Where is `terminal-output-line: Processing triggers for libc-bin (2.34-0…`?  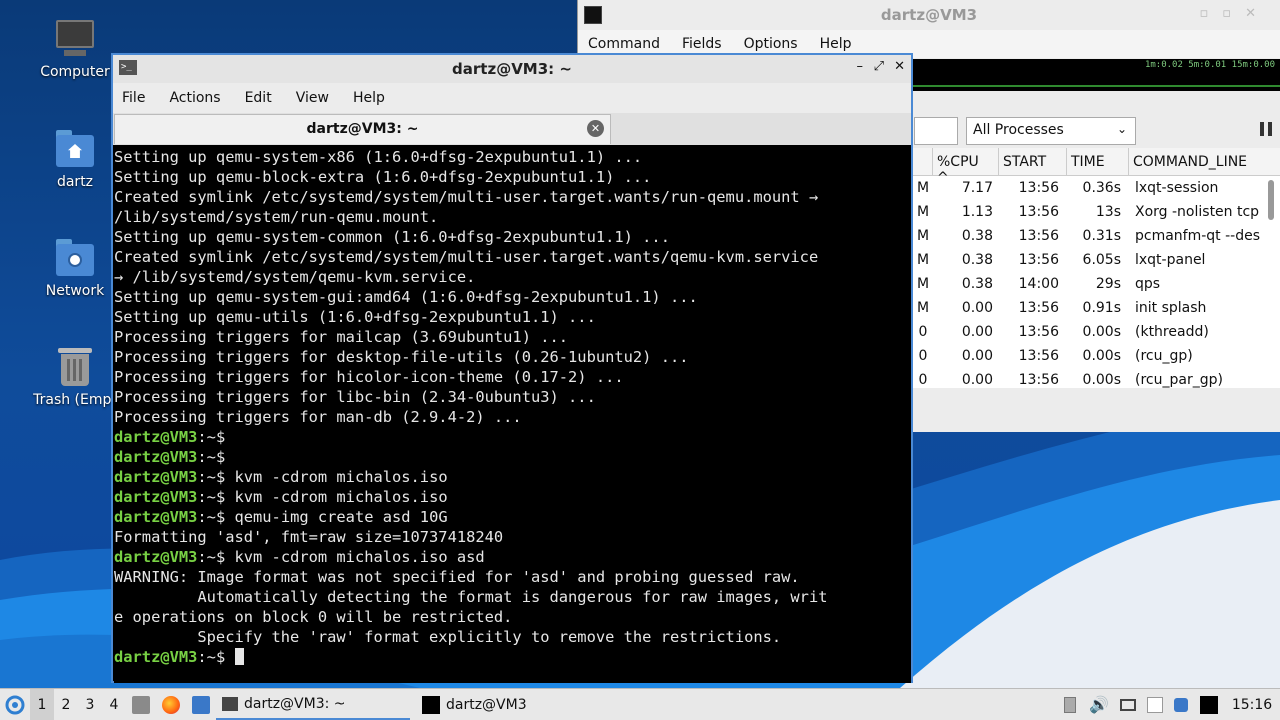 terminal-output-line: Processing triggers for libc-bin (2.34-0… is located at coordinates (512, 397).